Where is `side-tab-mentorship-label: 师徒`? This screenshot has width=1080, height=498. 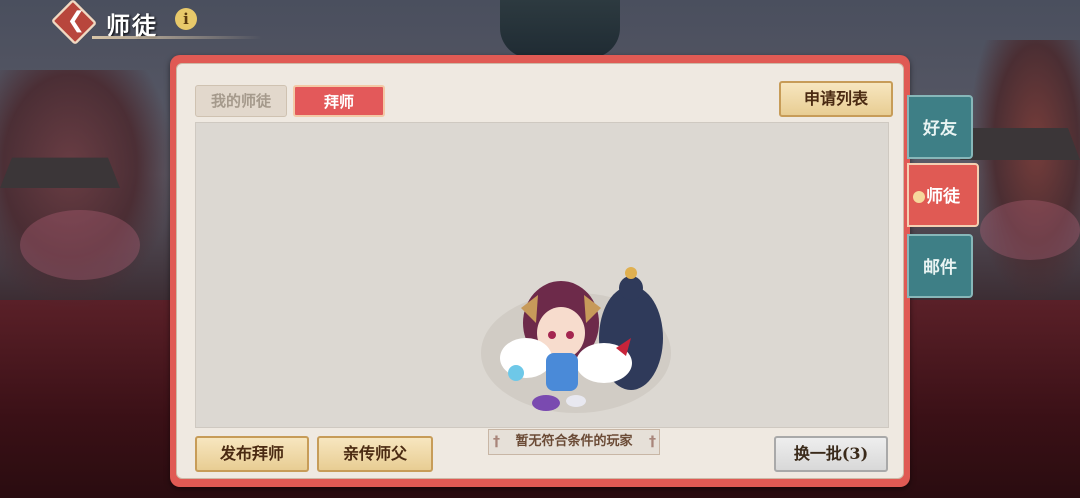
side-tab-mentorship-label: 师徒 is located at coordinates (943, 197).